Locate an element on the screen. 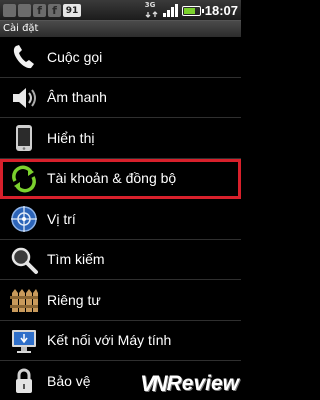 The height and width of the screenshot is (400, 320). settings-item-label: Kết nối với Máy tính is located at coordinates (109, 340).